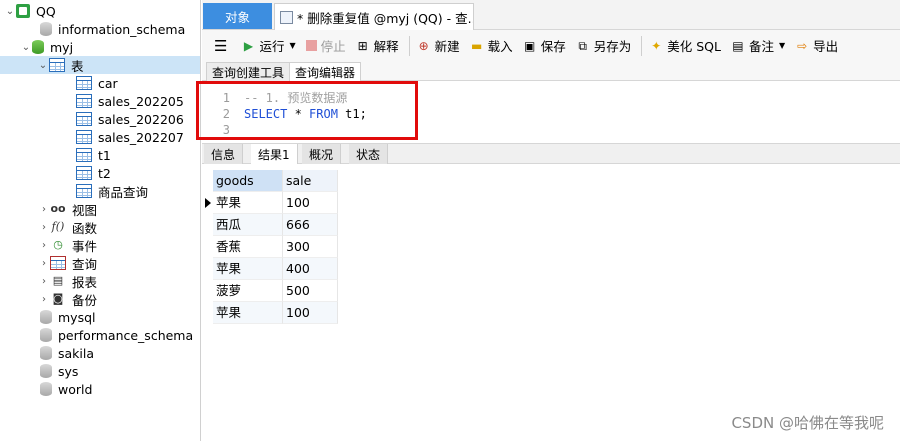 This screenshot has height=441, width=900. I want to click on tab-info: 信息, so click(224, 154).